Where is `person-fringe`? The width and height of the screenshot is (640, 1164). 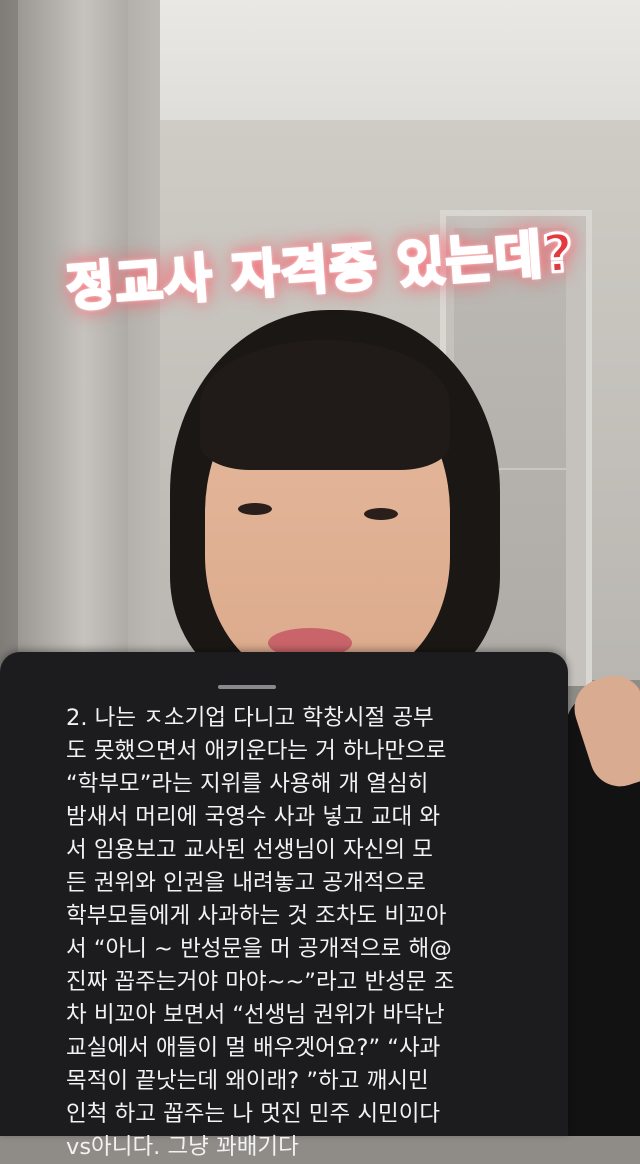
person-fringe is located at coordinates (325, 405).